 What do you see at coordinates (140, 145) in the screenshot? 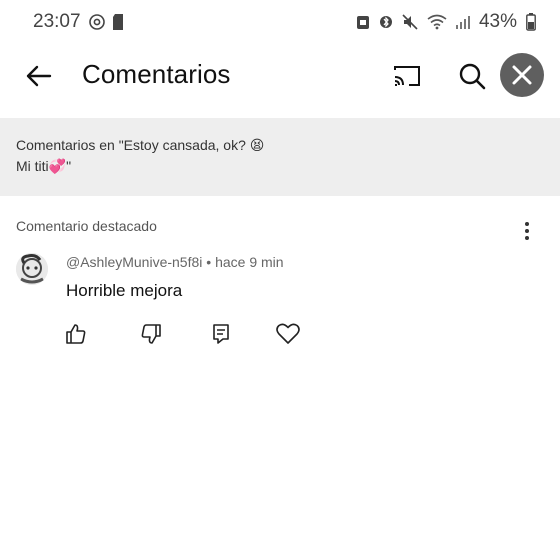
I see `context-banner-line1: Comentarios en "Estoy cansada, ok? 😫` at bounding box center [140, 145].